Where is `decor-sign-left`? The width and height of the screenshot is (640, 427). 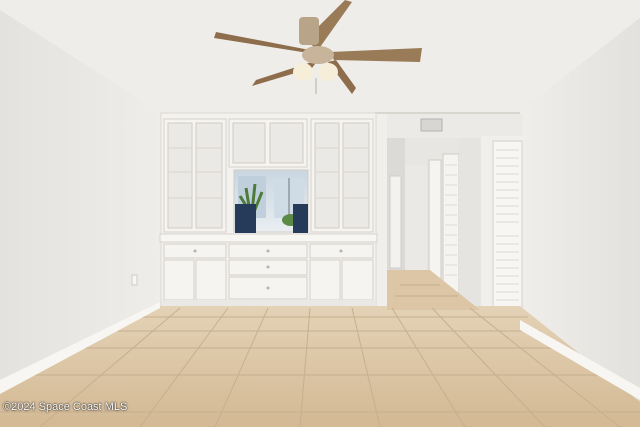 decor-sign-left is located at coordinates (245, 218).